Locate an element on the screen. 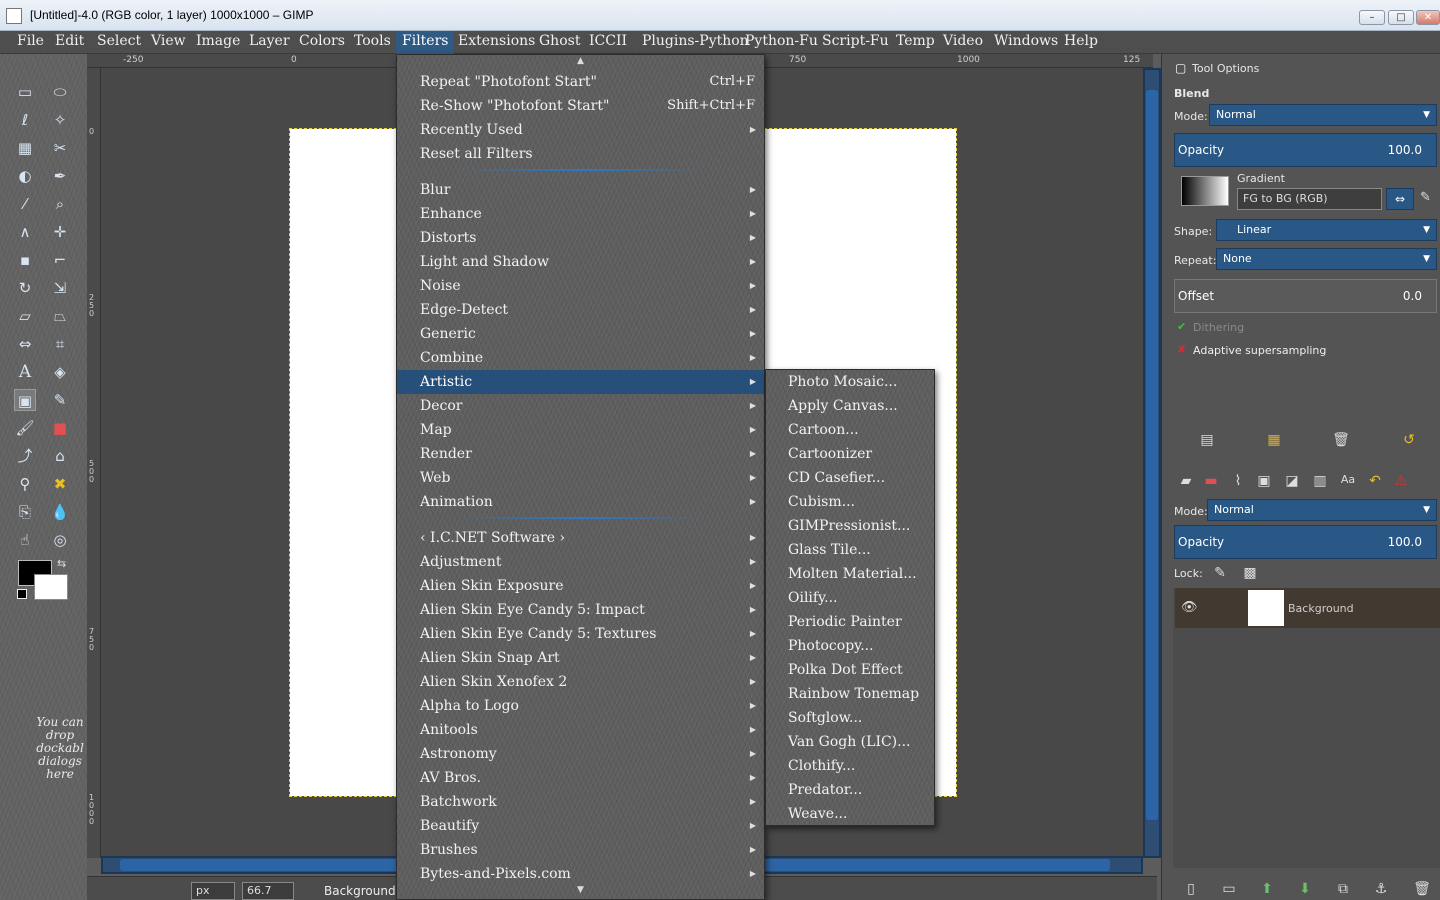 This screenshot has width=1440, height=900. lock-pixels-icon: ✎ is located at coordinates (1220, 573).